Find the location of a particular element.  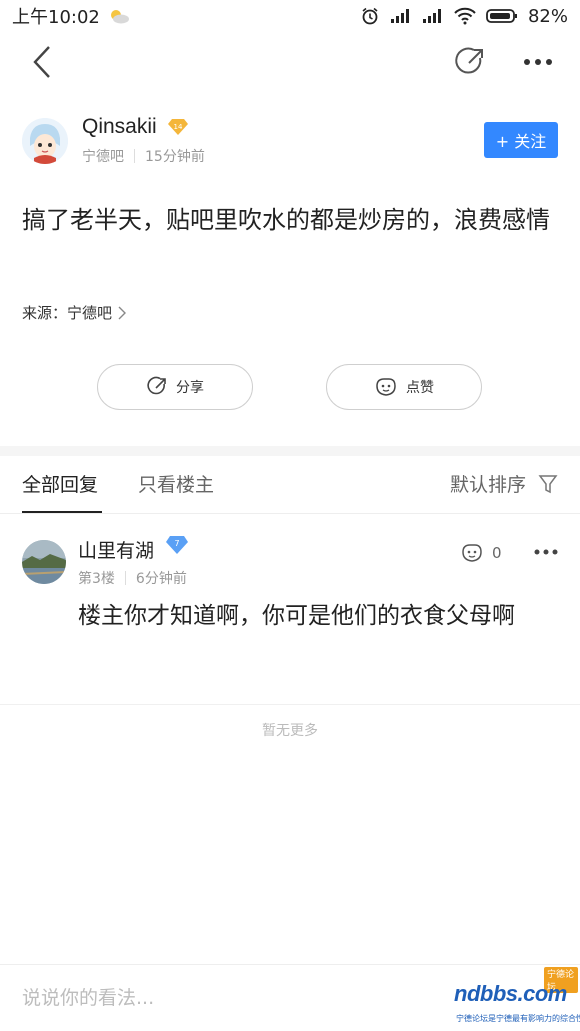

reply-like-button: 0 is located at coordinates (481, 553).